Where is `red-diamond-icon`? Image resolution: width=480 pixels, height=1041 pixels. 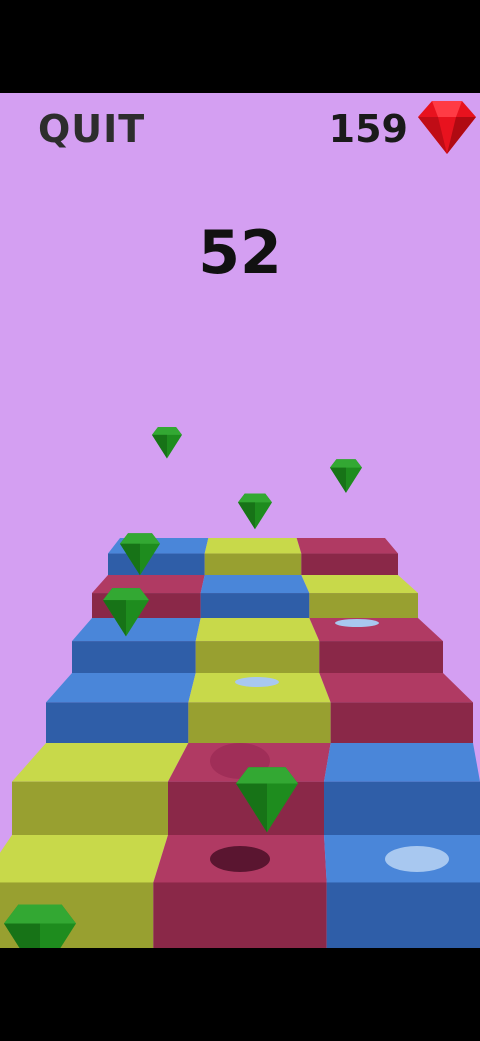
red-diamond-icon is located at coordinates (447, 127).